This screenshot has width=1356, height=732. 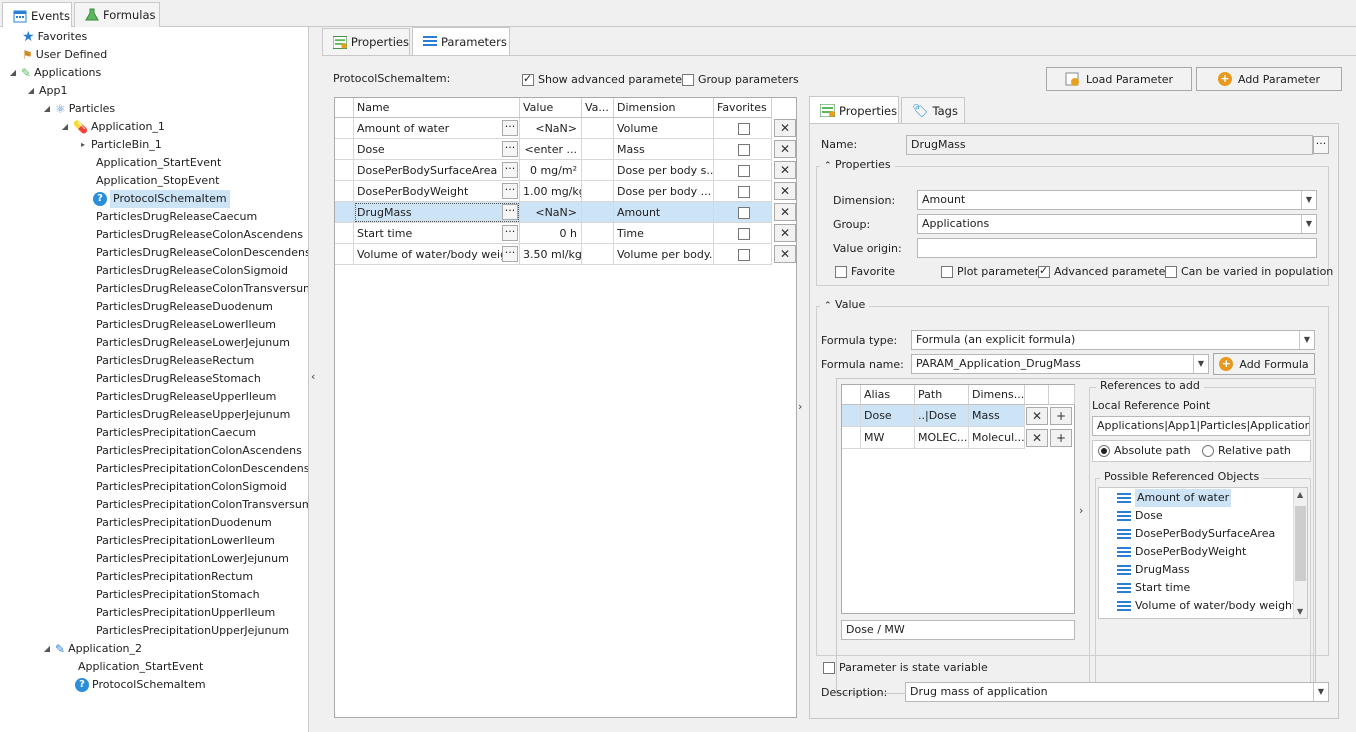 What do you see at coordinates (161, 199) in the screenshot?
I see `tree-node-protocol-schema-item: ? ProtocolSchemaItem` at bounding box center [161, 199].